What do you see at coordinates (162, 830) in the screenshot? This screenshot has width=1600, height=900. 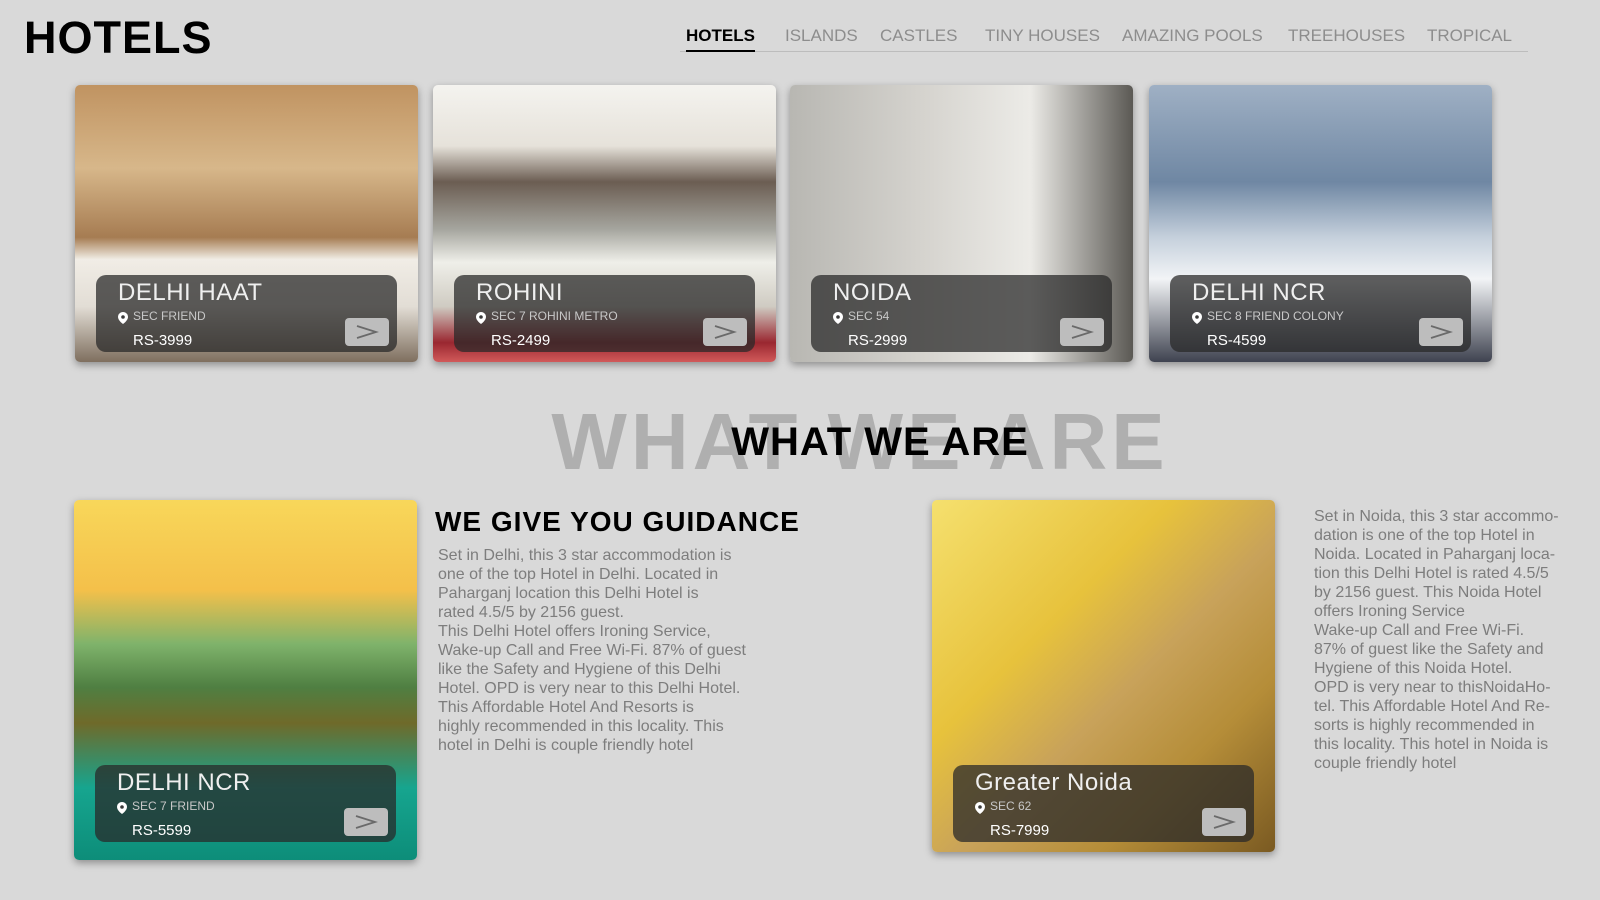 I see `hotel-price: RS-5599` at bounding box center [162, 830].